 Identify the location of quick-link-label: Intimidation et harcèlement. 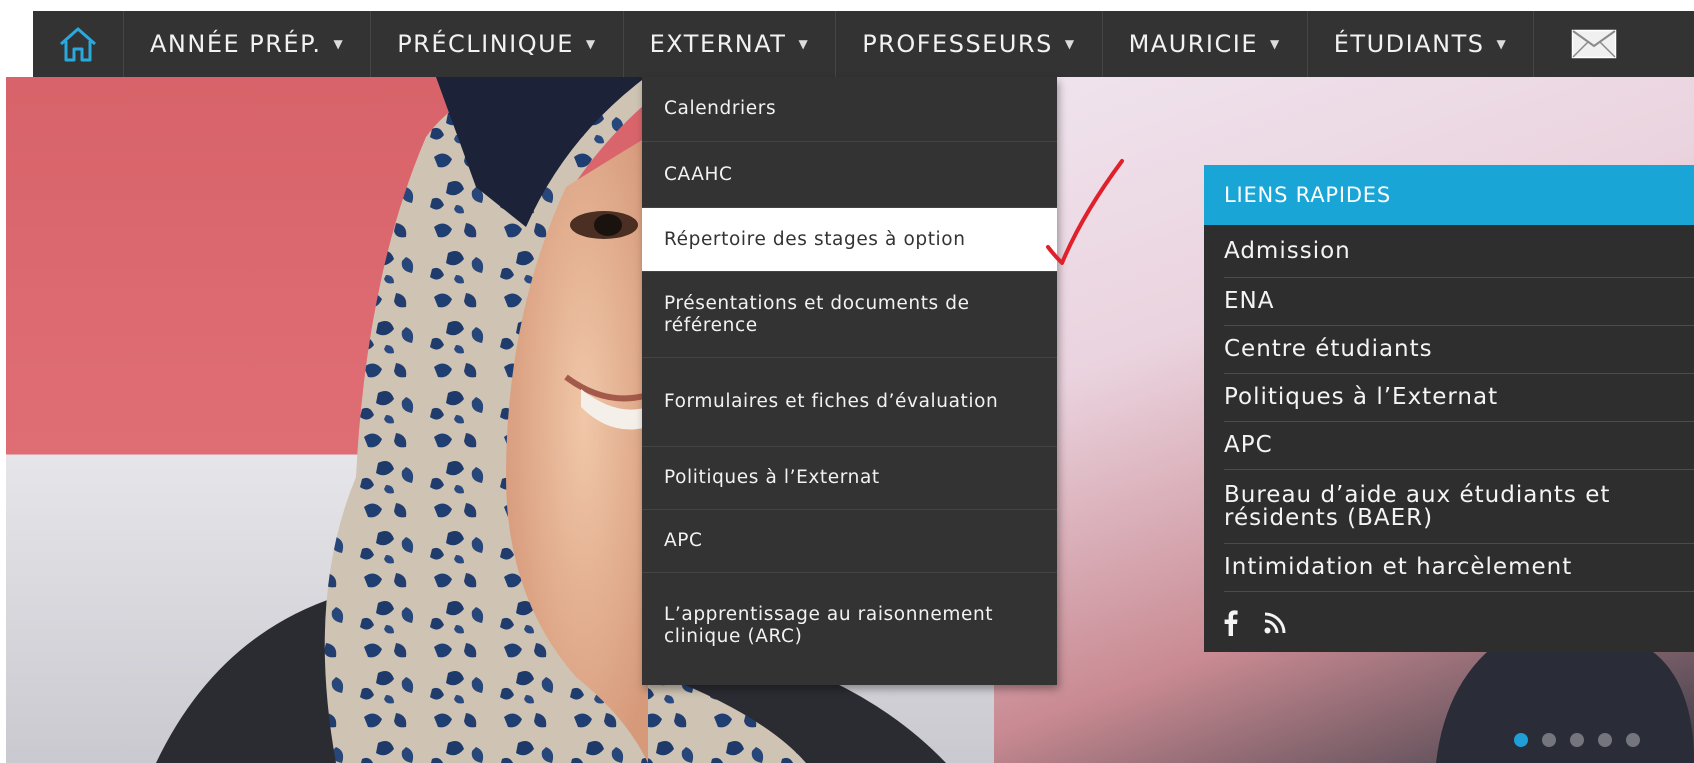
(1398, 567).